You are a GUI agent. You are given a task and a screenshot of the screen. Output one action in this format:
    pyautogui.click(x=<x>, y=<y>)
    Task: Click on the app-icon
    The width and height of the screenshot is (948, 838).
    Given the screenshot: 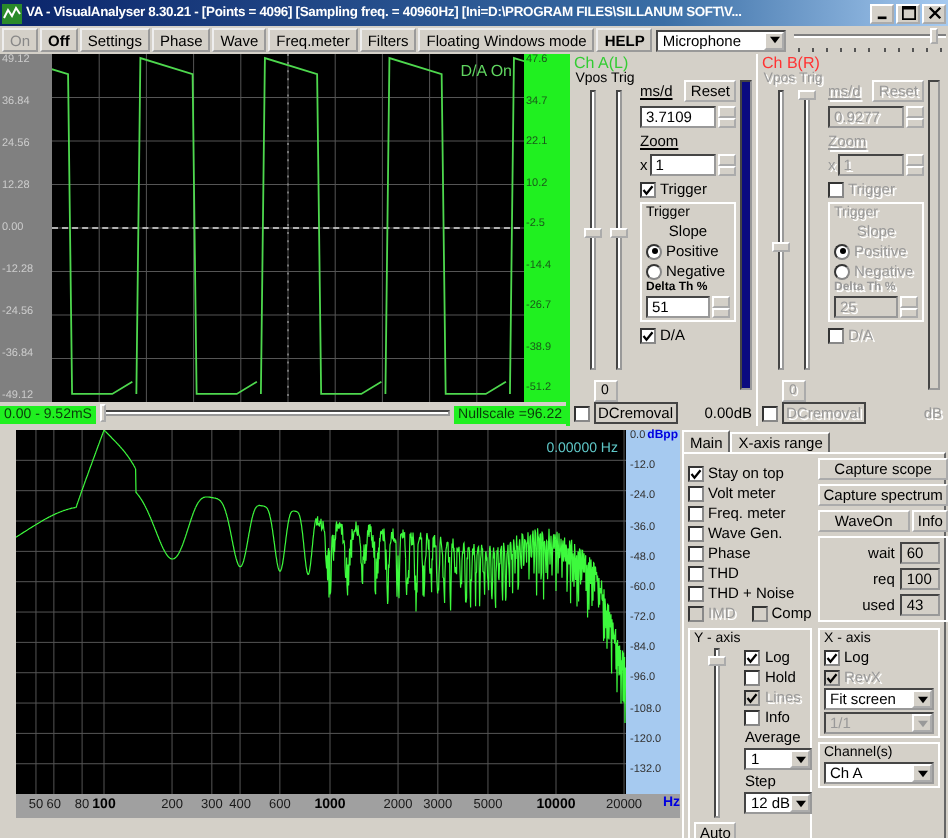 What is the action you would take?
    pyautogui.click(x=12, y=13)
    